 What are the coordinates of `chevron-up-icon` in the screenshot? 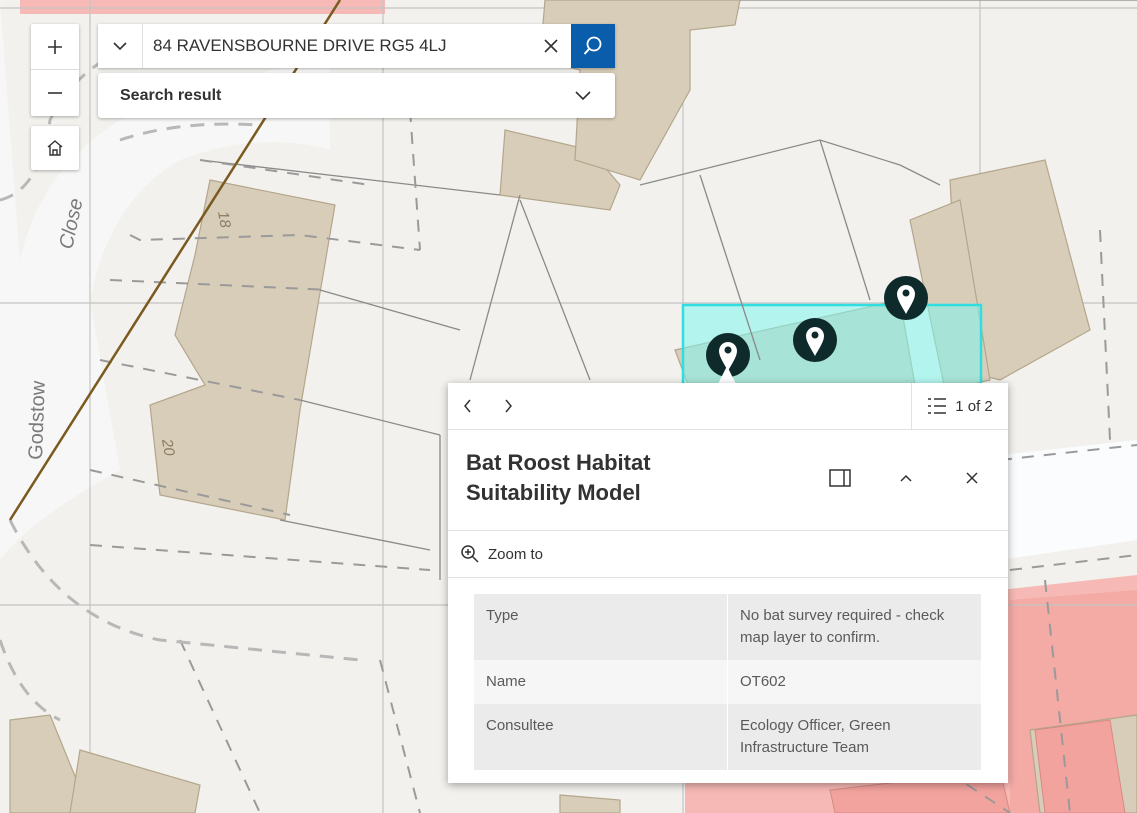 It's located at (906, 478).